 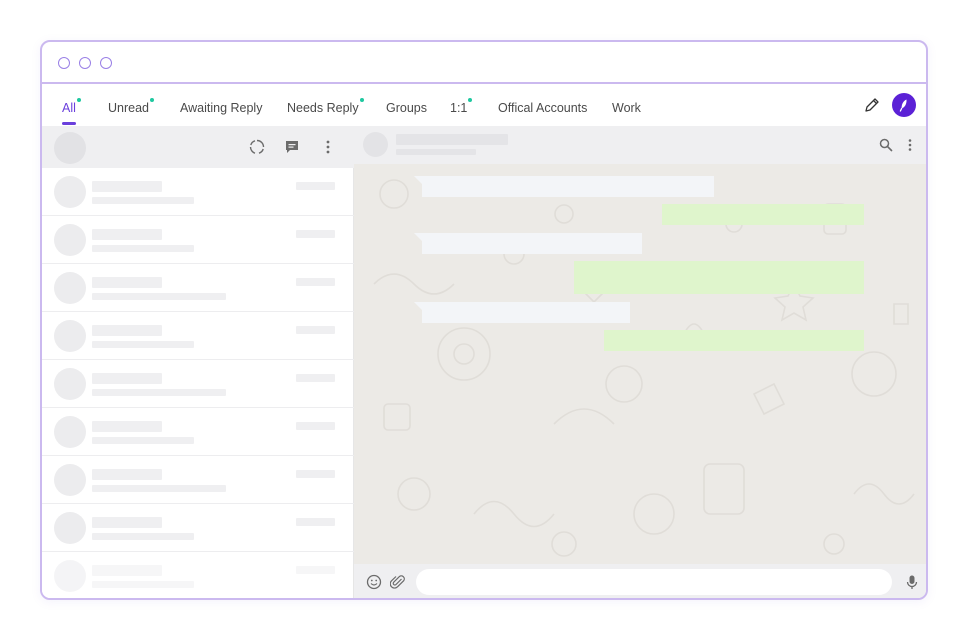 What do you see at coordinates (436, 152) in the screenshot?
I see `contact-status-placeholder` at bounding box center [436, 152].